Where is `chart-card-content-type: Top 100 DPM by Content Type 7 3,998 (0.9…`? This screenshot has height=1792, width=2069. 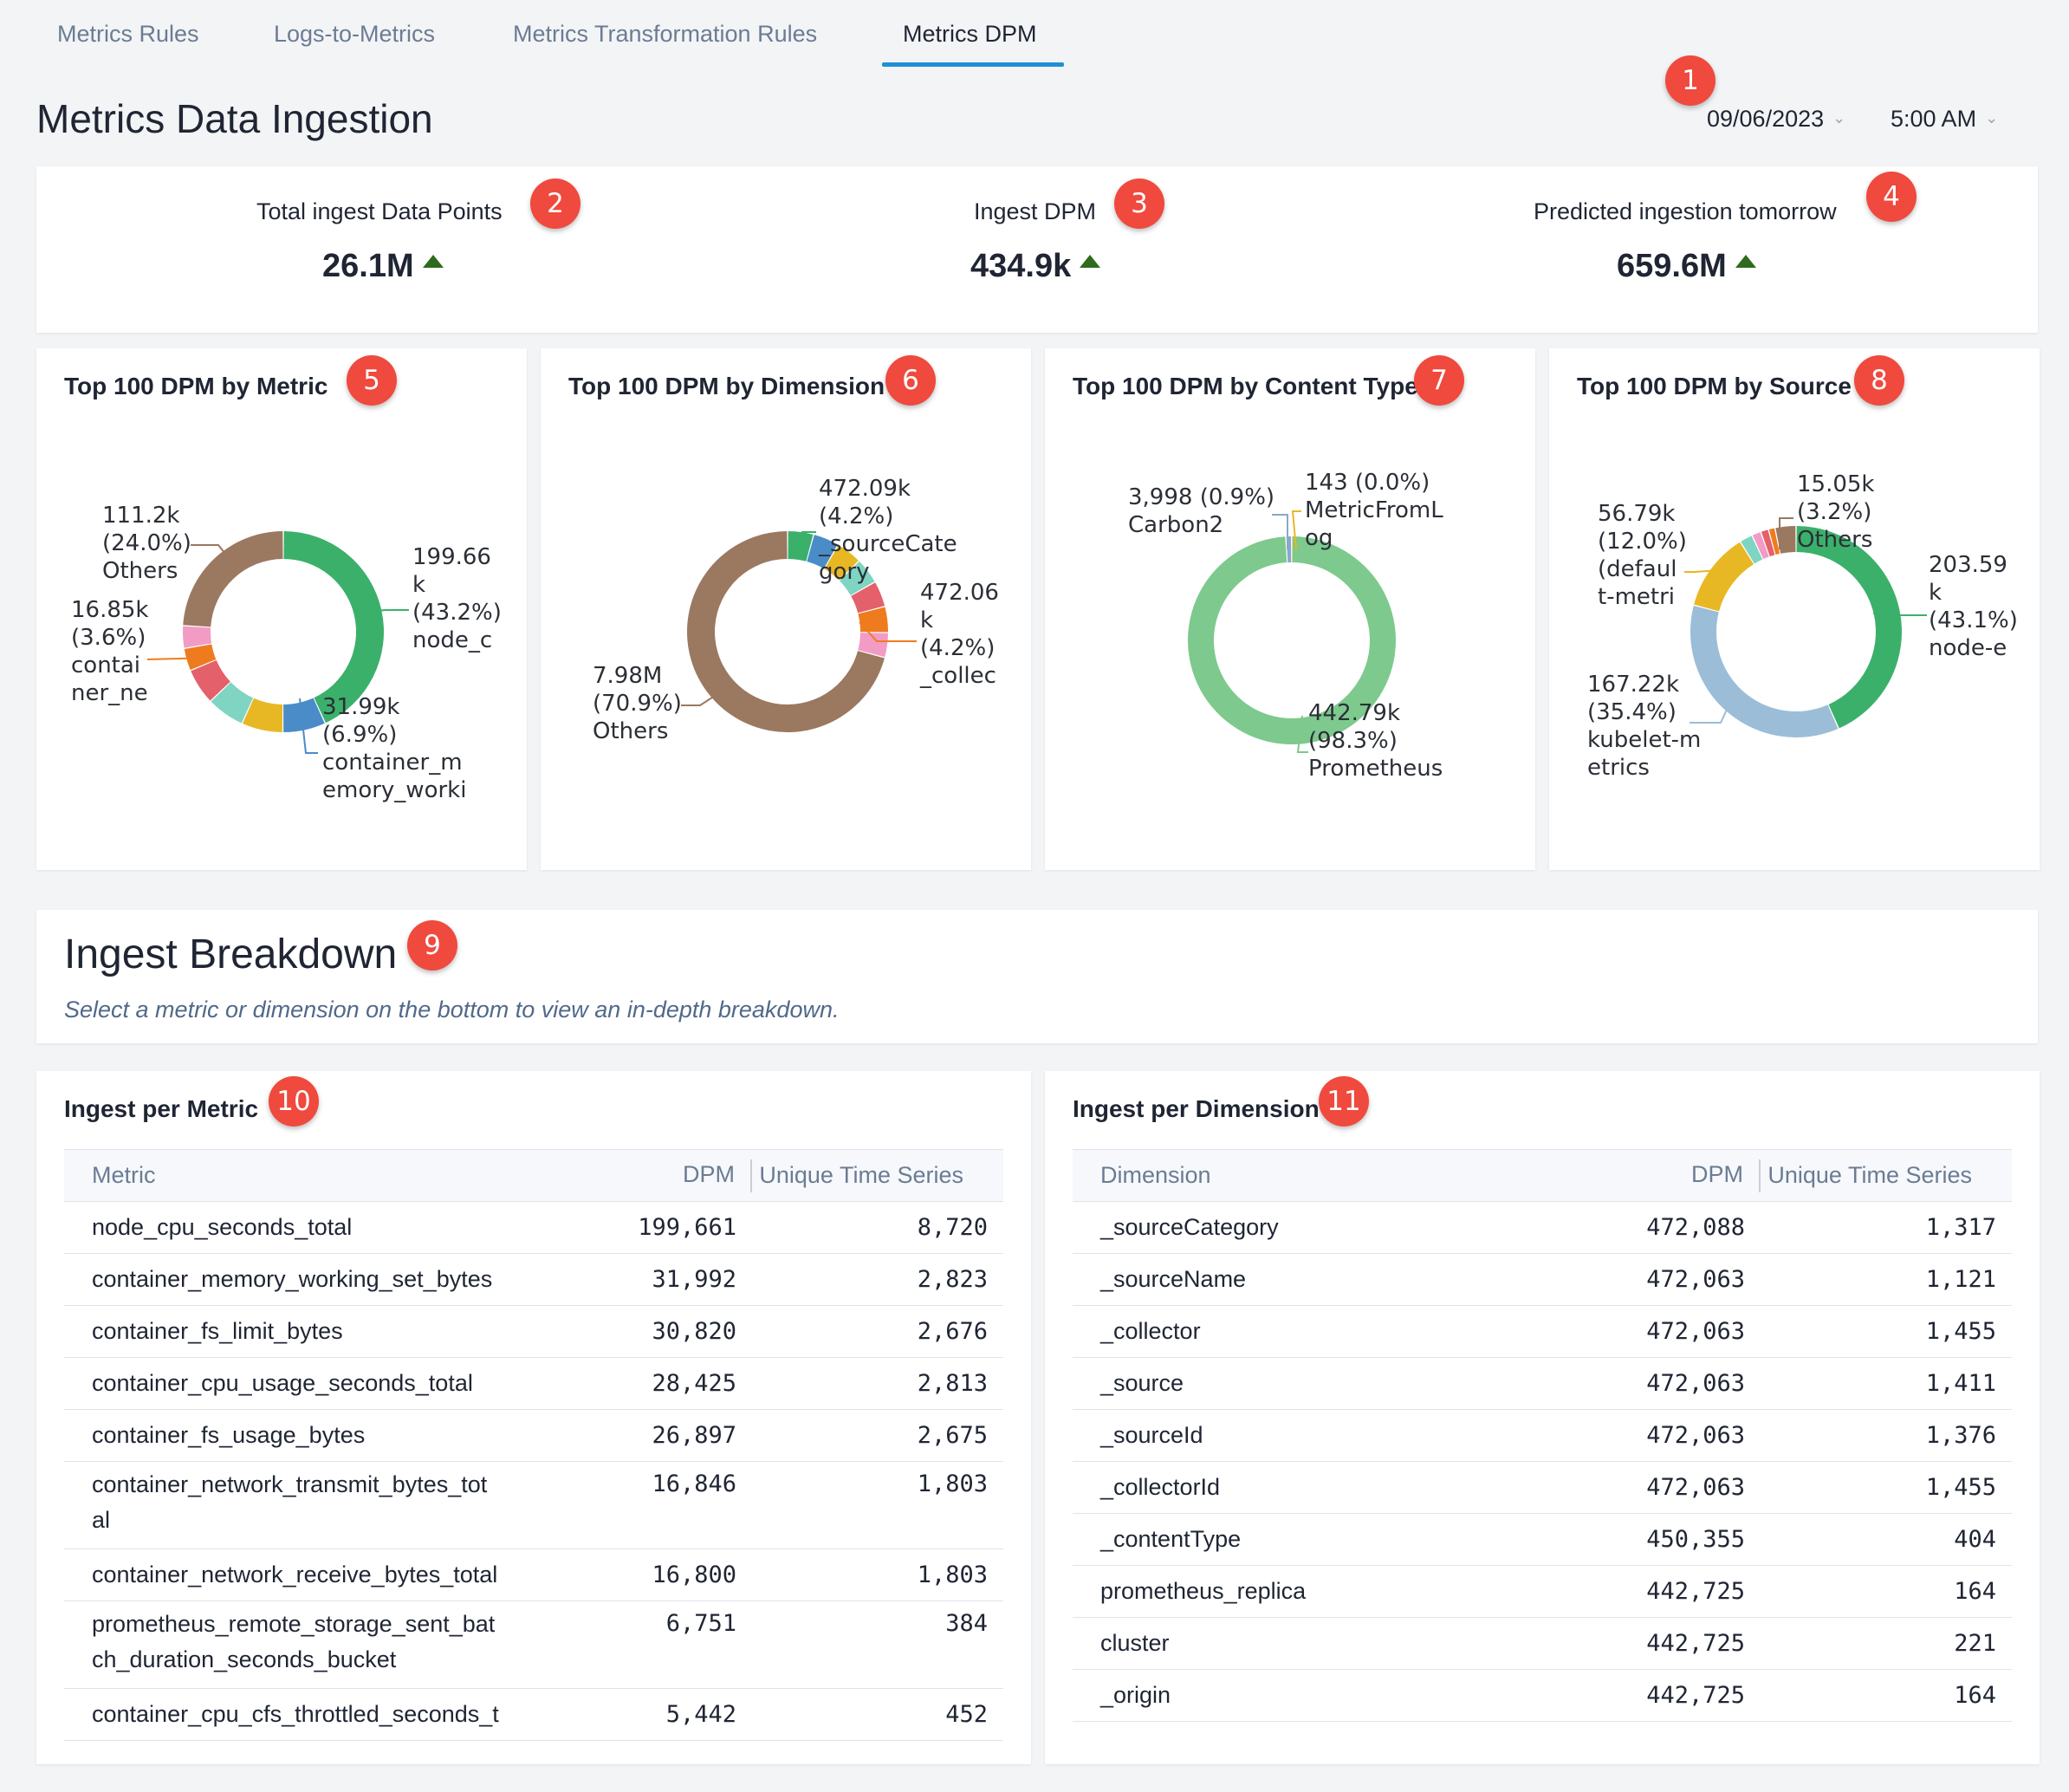
chart-card-content-type: Top 100 DPM by Content Type 7 3,998 (0.9… is located at coordinates (1290, 609).